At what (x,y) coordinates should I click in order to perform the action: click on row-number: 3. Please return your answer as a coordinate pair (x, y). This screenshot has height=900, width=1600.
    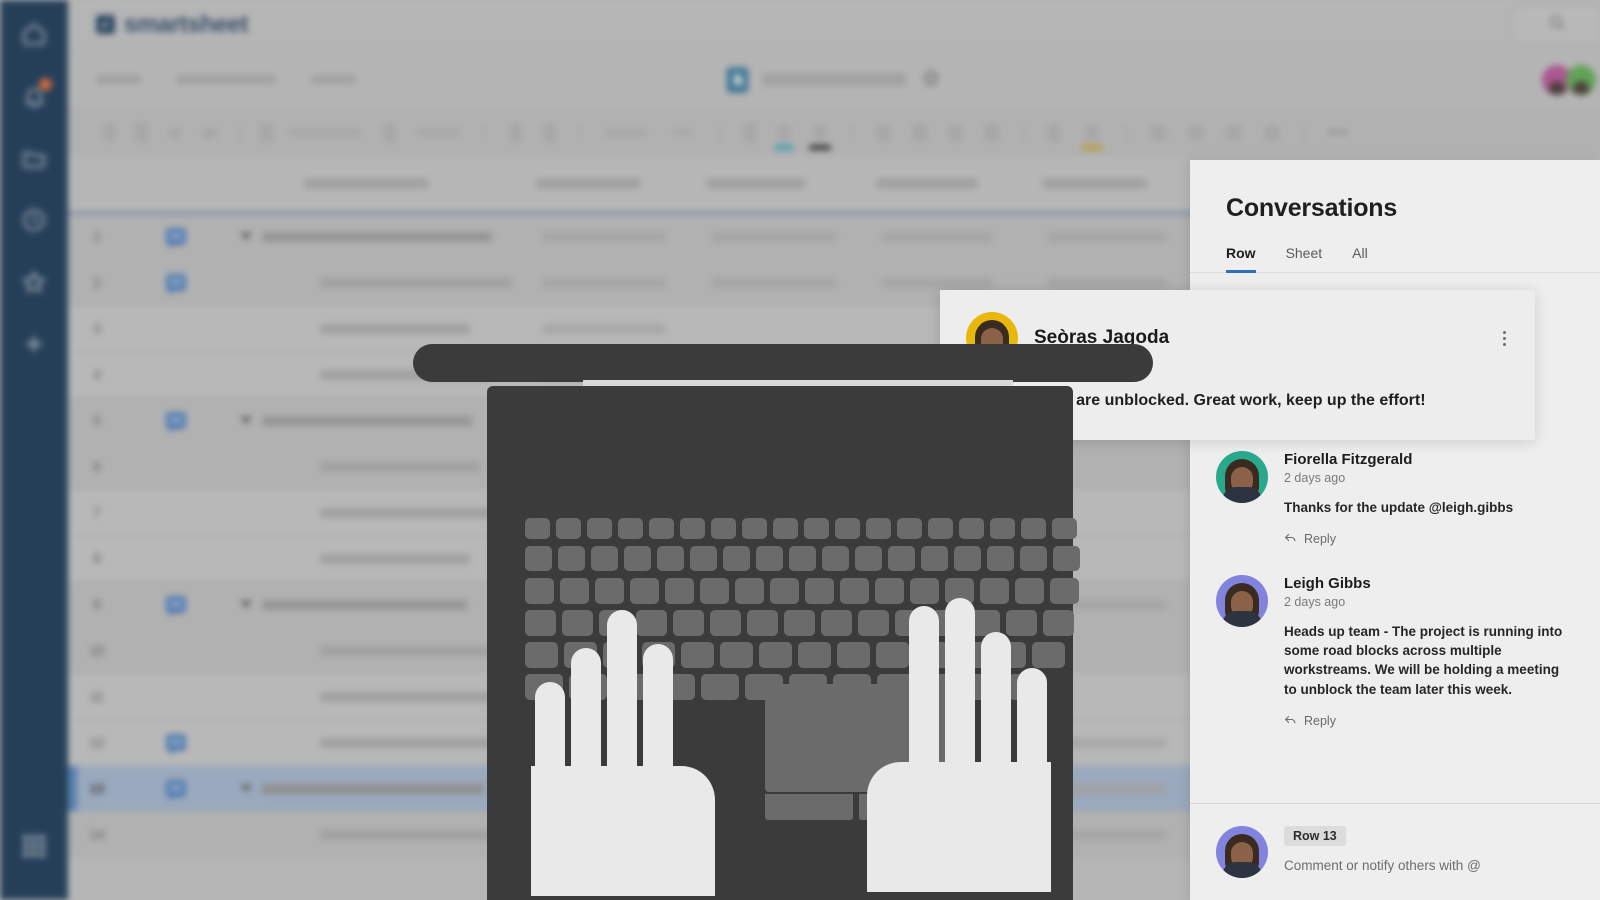
    Looking at the image, I should click on (97, 328).